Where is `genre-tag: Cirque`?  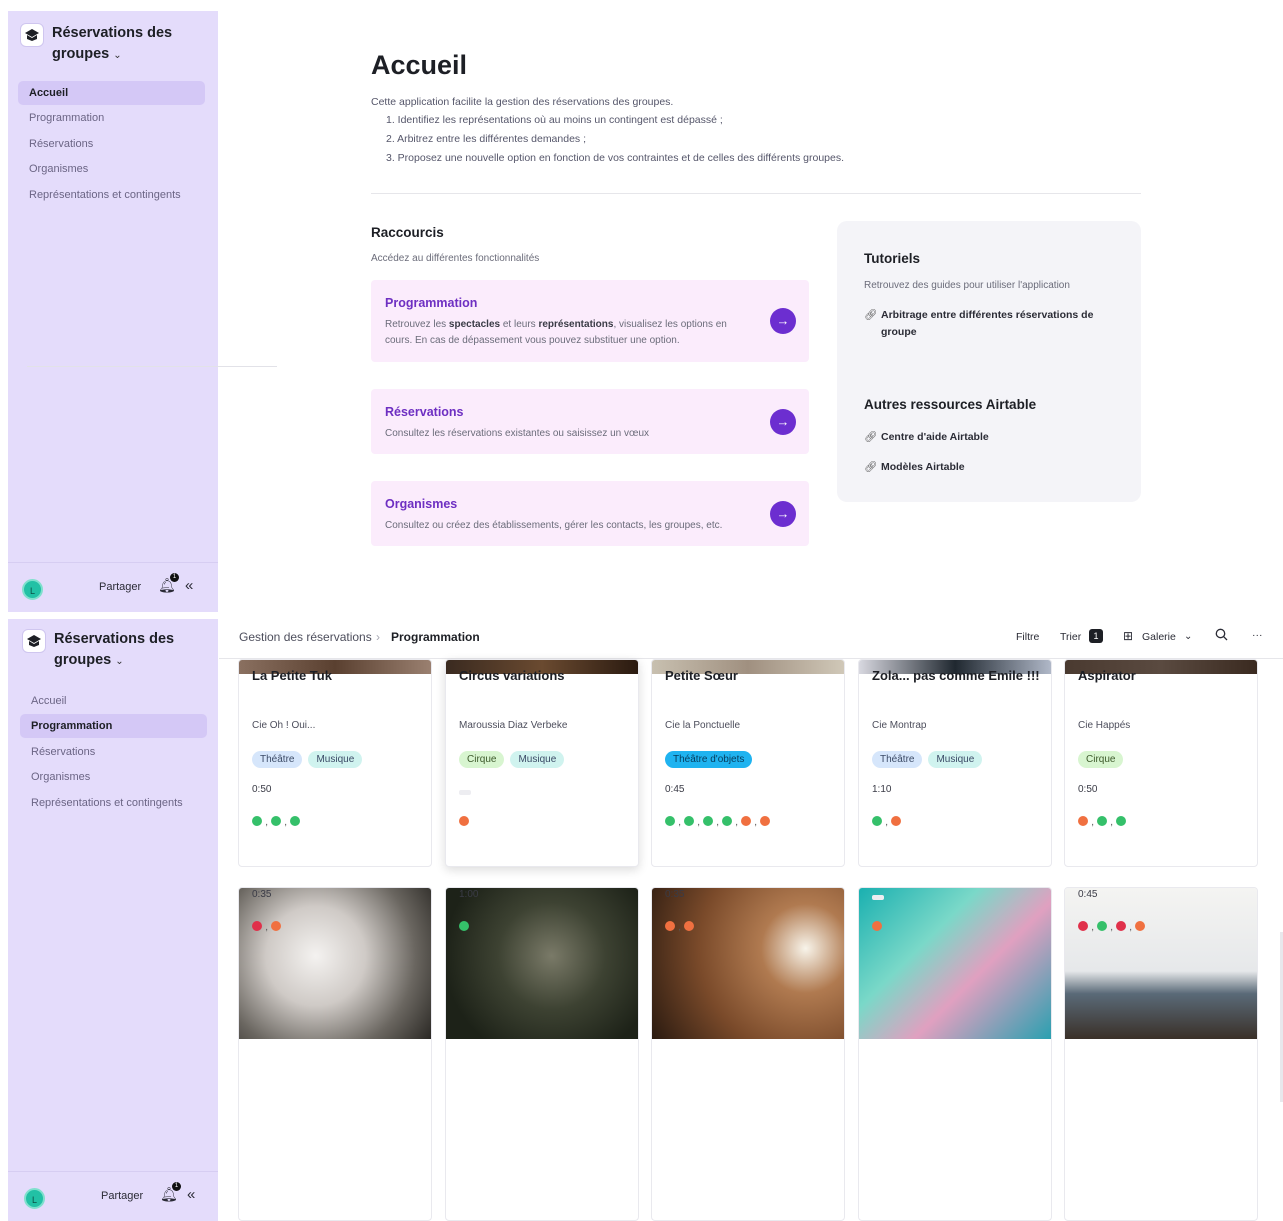
genre-tag: Cirque is located at coordinates (482, 759).